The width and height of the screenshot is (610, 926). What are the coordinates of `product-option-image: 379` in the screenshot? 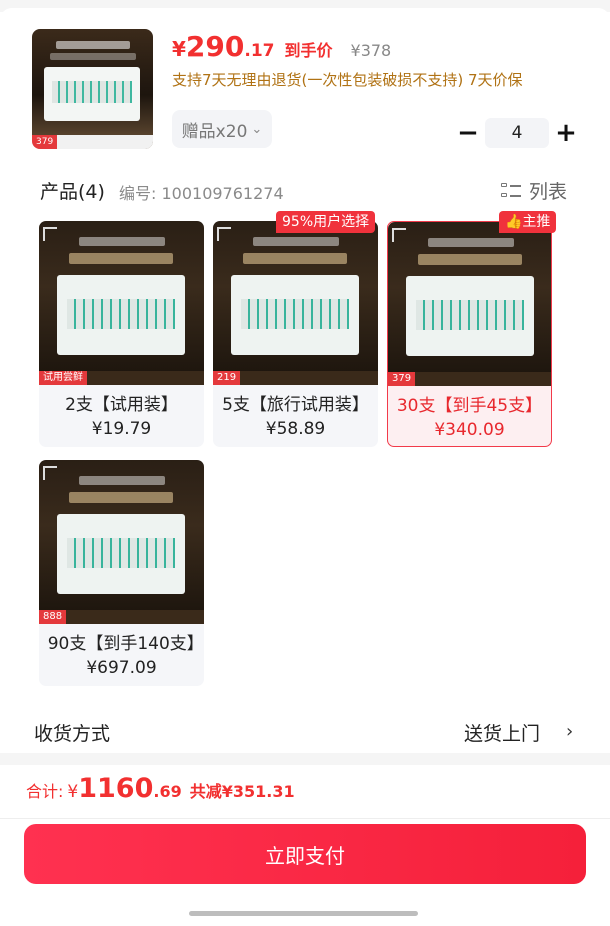 It's located at (469, 304).